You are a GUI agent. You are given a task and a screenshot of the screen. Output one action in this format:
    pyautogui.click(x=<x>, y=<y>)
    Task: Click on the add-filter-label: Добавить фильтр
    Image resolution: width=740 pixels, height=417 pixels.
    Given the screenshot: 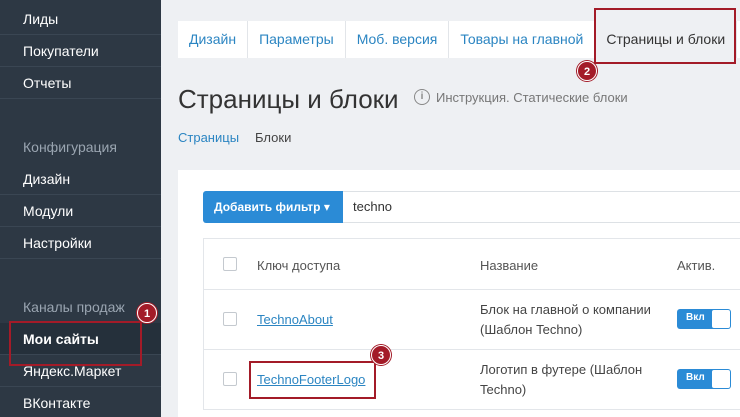 What is the action you would take?
    pyautogui.click(x=267, y=207)
    